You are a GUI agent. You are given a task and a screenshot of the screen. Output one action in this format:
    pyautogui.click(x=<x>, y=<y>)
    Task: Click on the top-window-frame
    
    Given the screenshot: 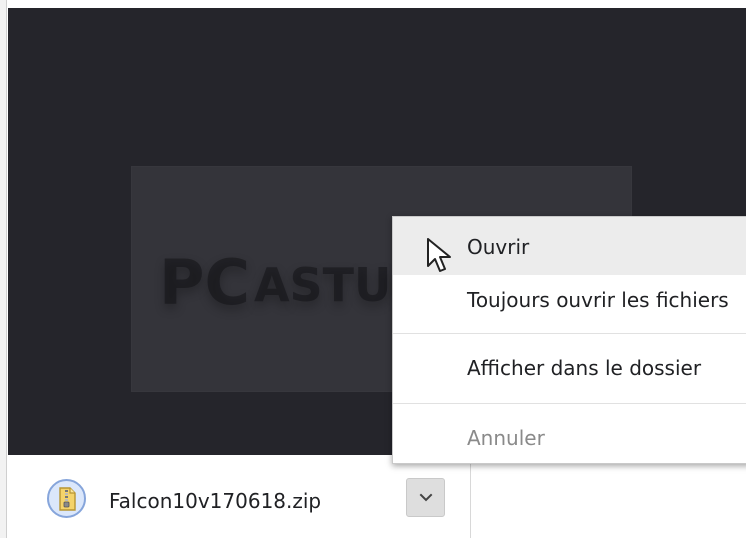 What is the action you would take?
    pyautogui.click(x=376, y=4)
    